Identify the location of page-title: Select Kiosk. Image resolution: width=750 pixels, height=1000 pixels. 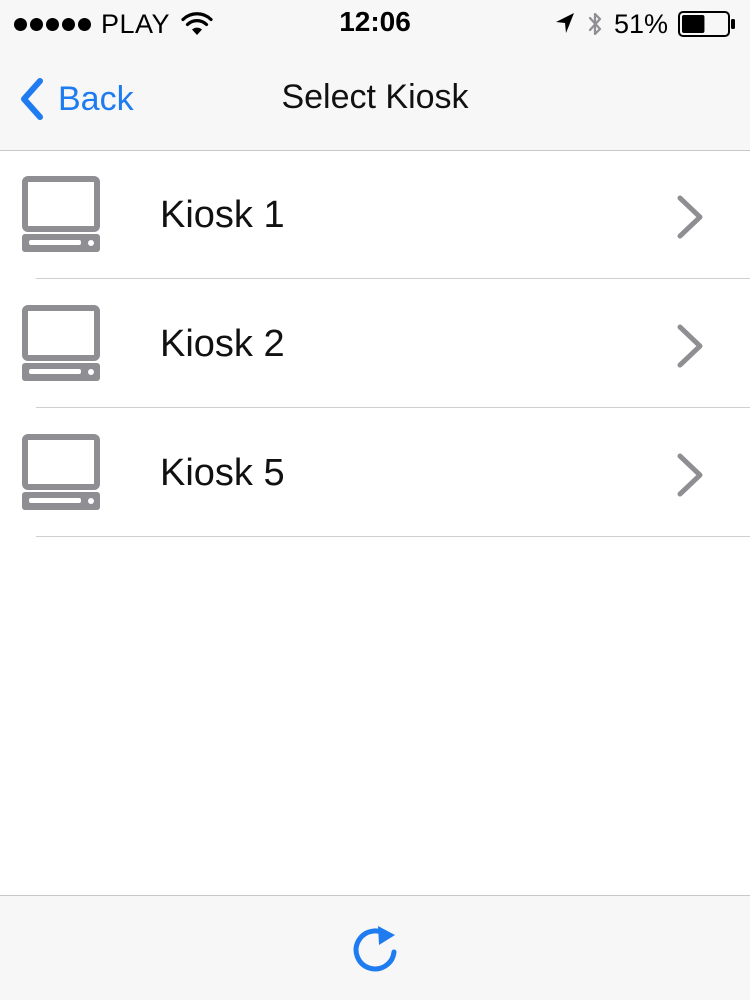
(375, 97).